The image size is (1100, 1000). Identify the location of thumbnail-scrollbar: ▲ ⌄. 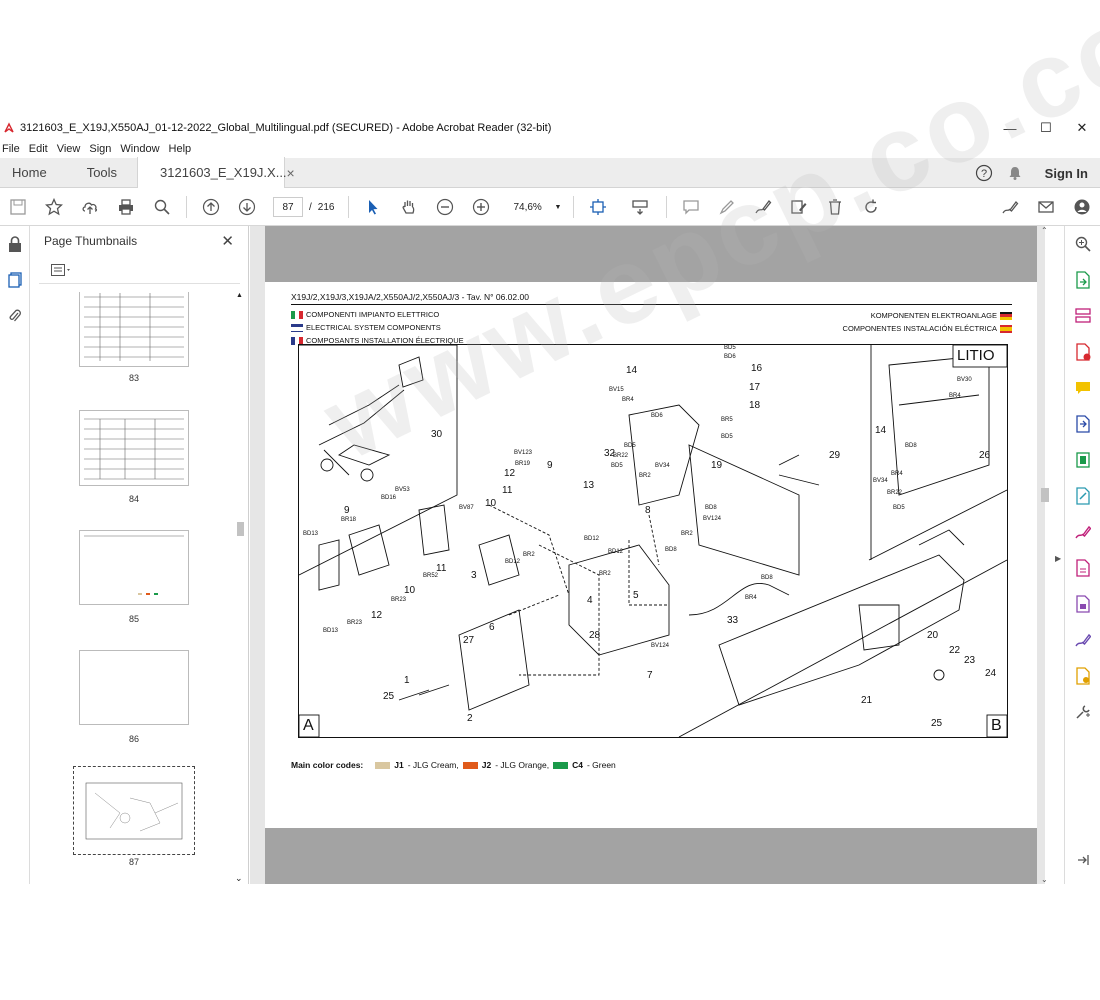
(240, 588).